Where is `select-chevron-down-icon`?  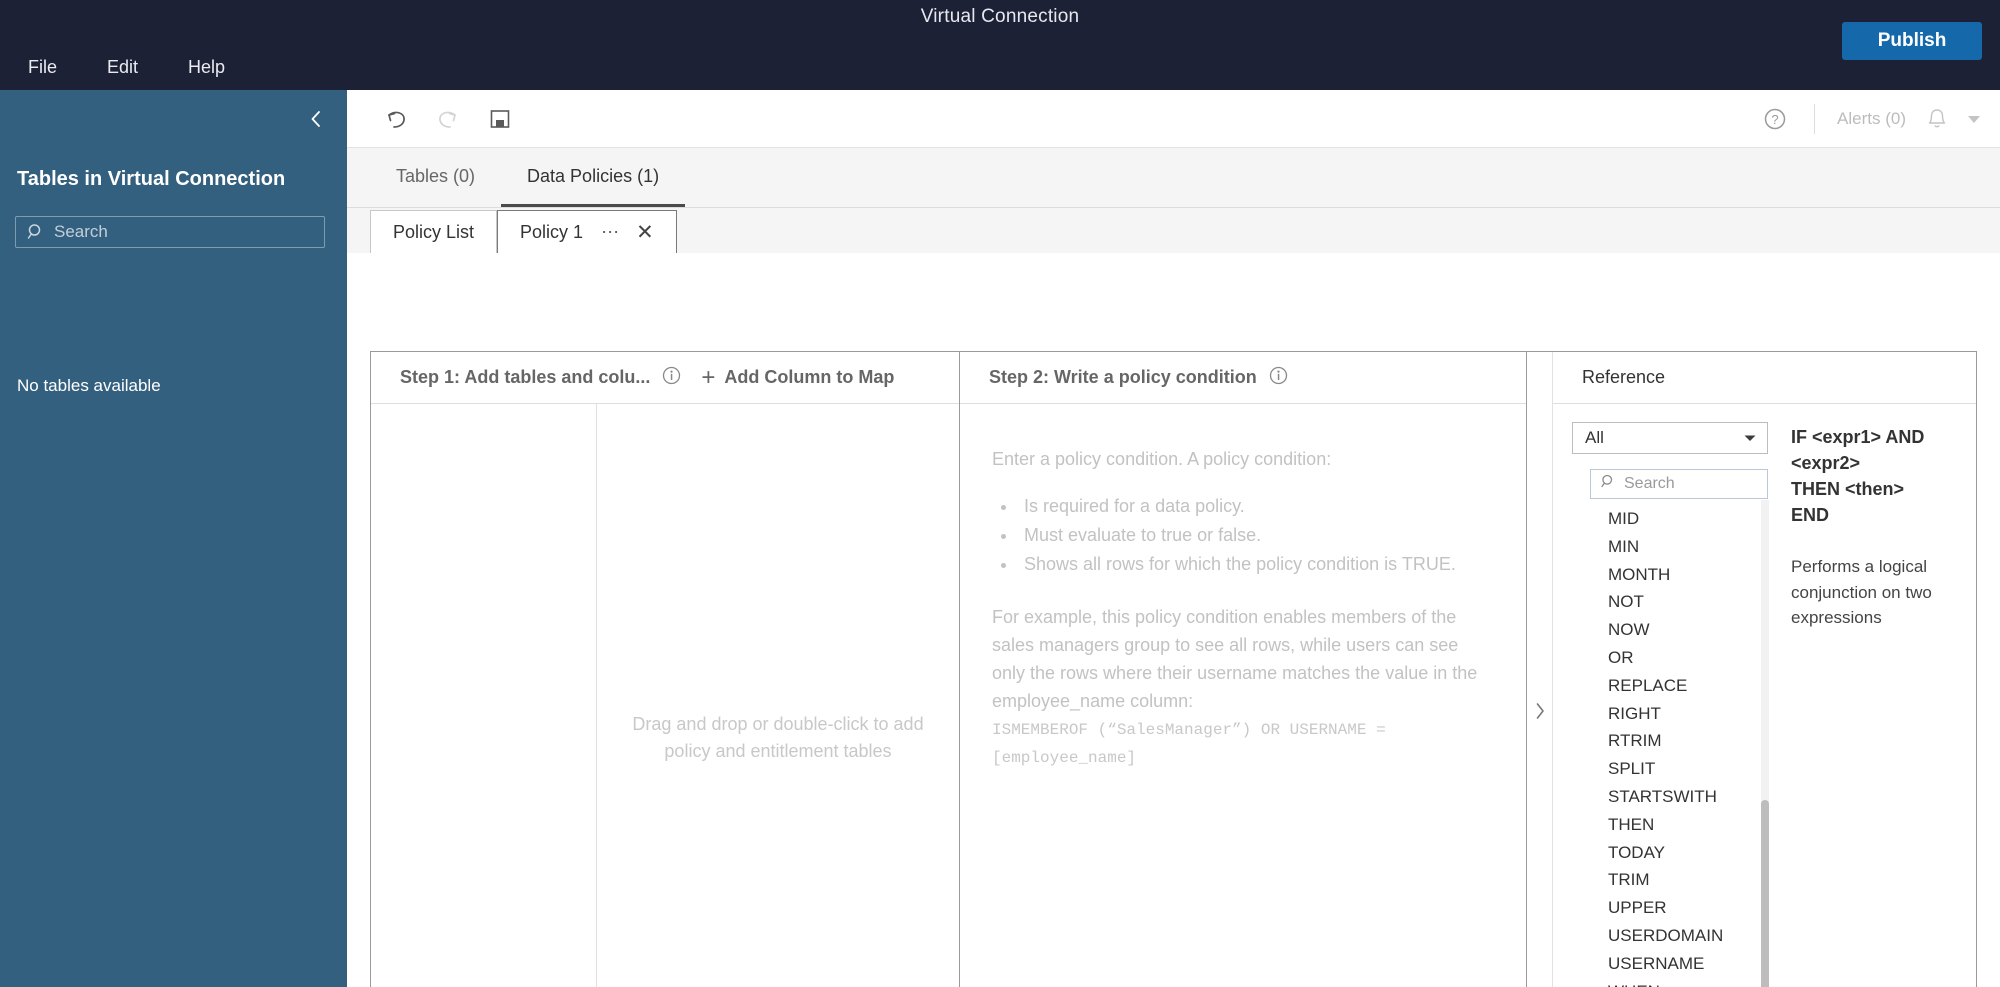 select-chevron-down-icon is located at coordinates (1750, 438).